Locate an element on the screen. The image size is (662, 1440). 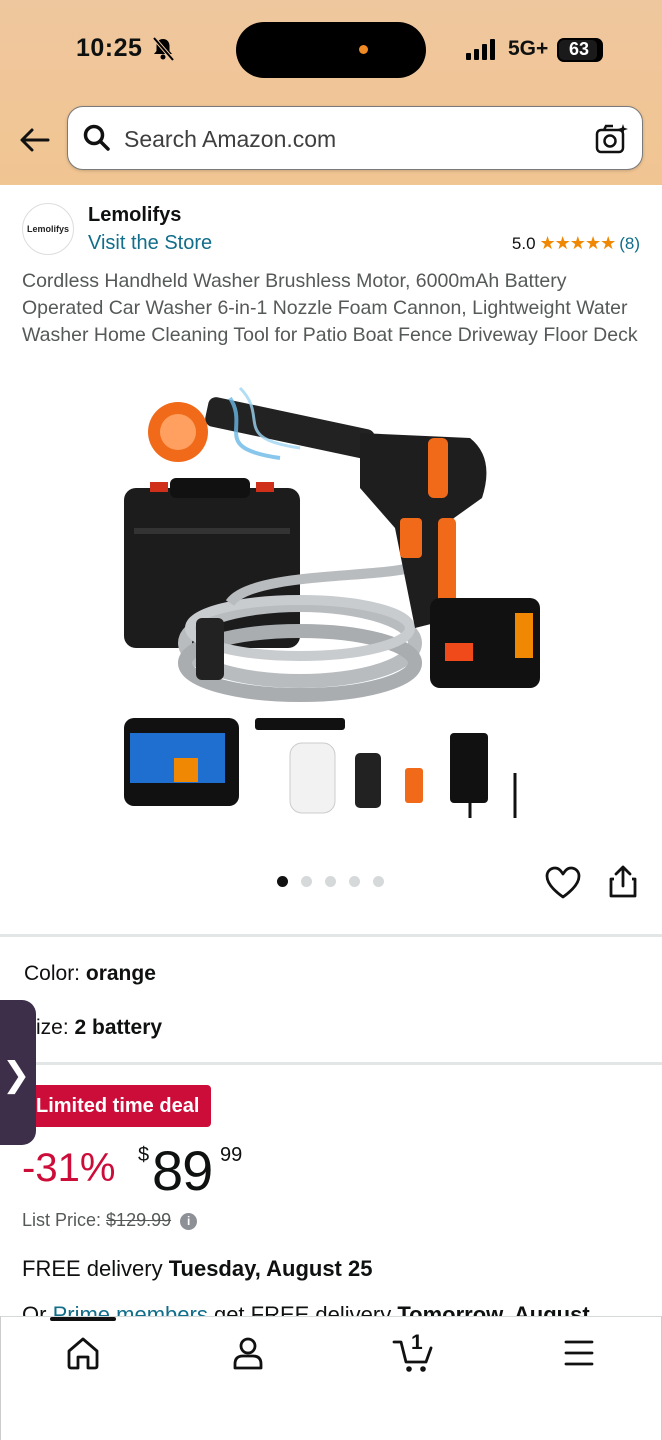
side-drawer-tab: ❯ is located at coordinates (18, 1072).